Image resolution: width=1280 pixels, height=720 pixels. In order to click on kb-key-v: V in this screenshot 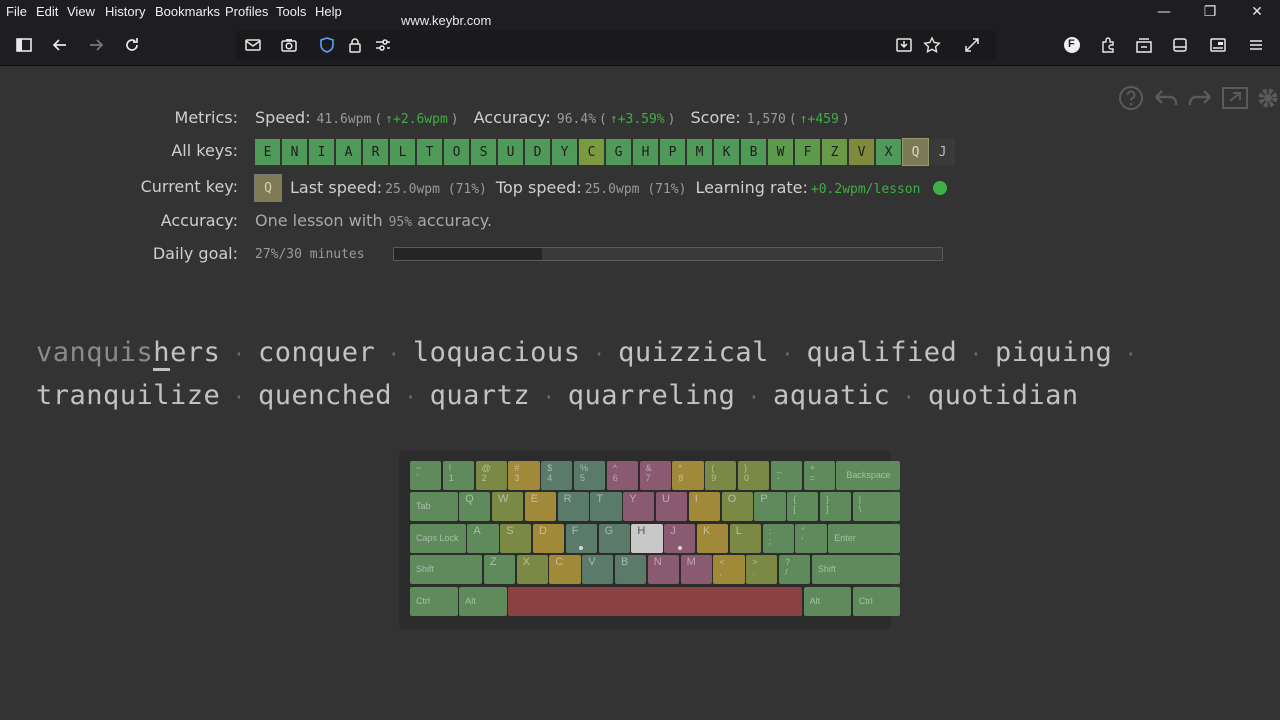, I will do `click(598, 570)`.